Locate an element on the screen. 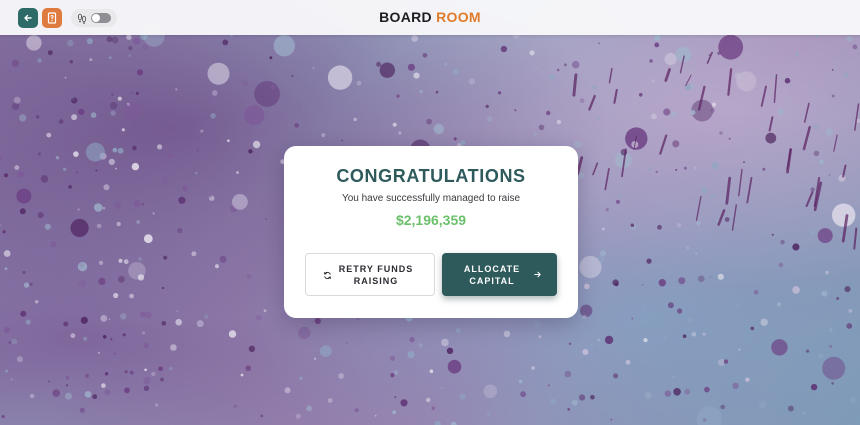  raised-amount: $2,196,359 is located at coordinates (431, 220).